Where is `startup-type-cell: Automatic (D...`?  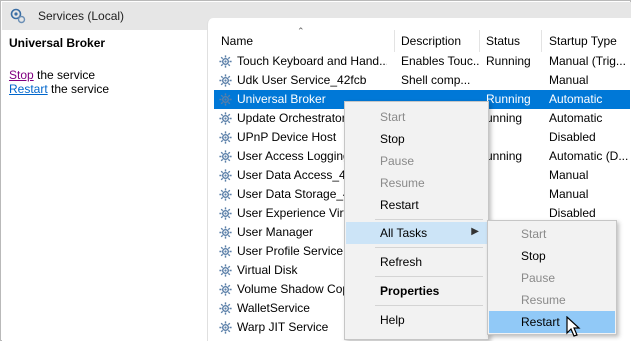 startup-type-cell: Automatic (D... is located at coordinates (589, 156).